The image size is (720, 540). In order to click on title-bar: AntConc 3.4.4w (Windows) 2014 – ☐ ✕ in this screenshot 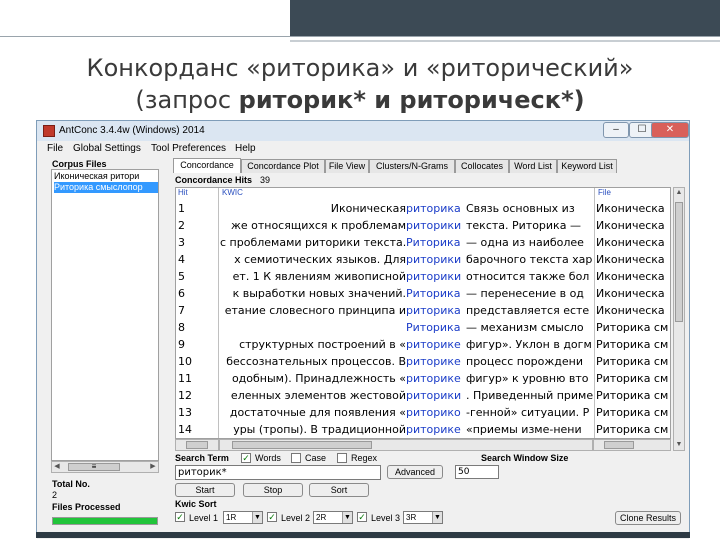, I will do `click(363, 131)`.